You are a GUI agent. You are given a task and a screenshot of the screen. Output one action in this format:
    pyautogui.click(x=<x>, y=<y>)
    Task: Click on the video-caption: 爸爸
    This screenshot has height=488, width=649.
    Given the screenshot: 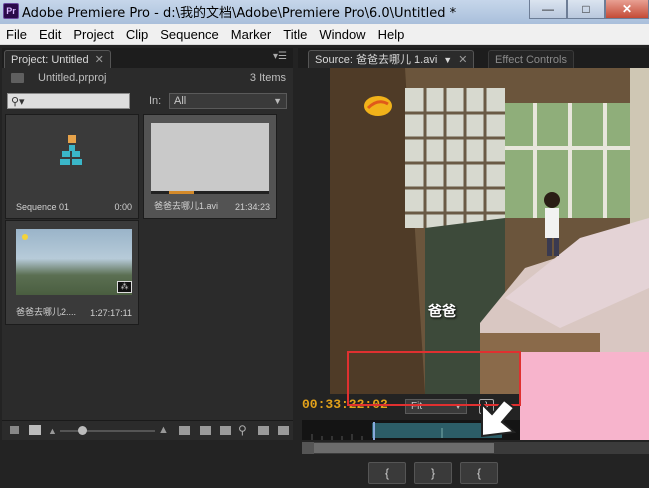 What is the action you would take?
    pyautogui.click(x=442, y=312)
    